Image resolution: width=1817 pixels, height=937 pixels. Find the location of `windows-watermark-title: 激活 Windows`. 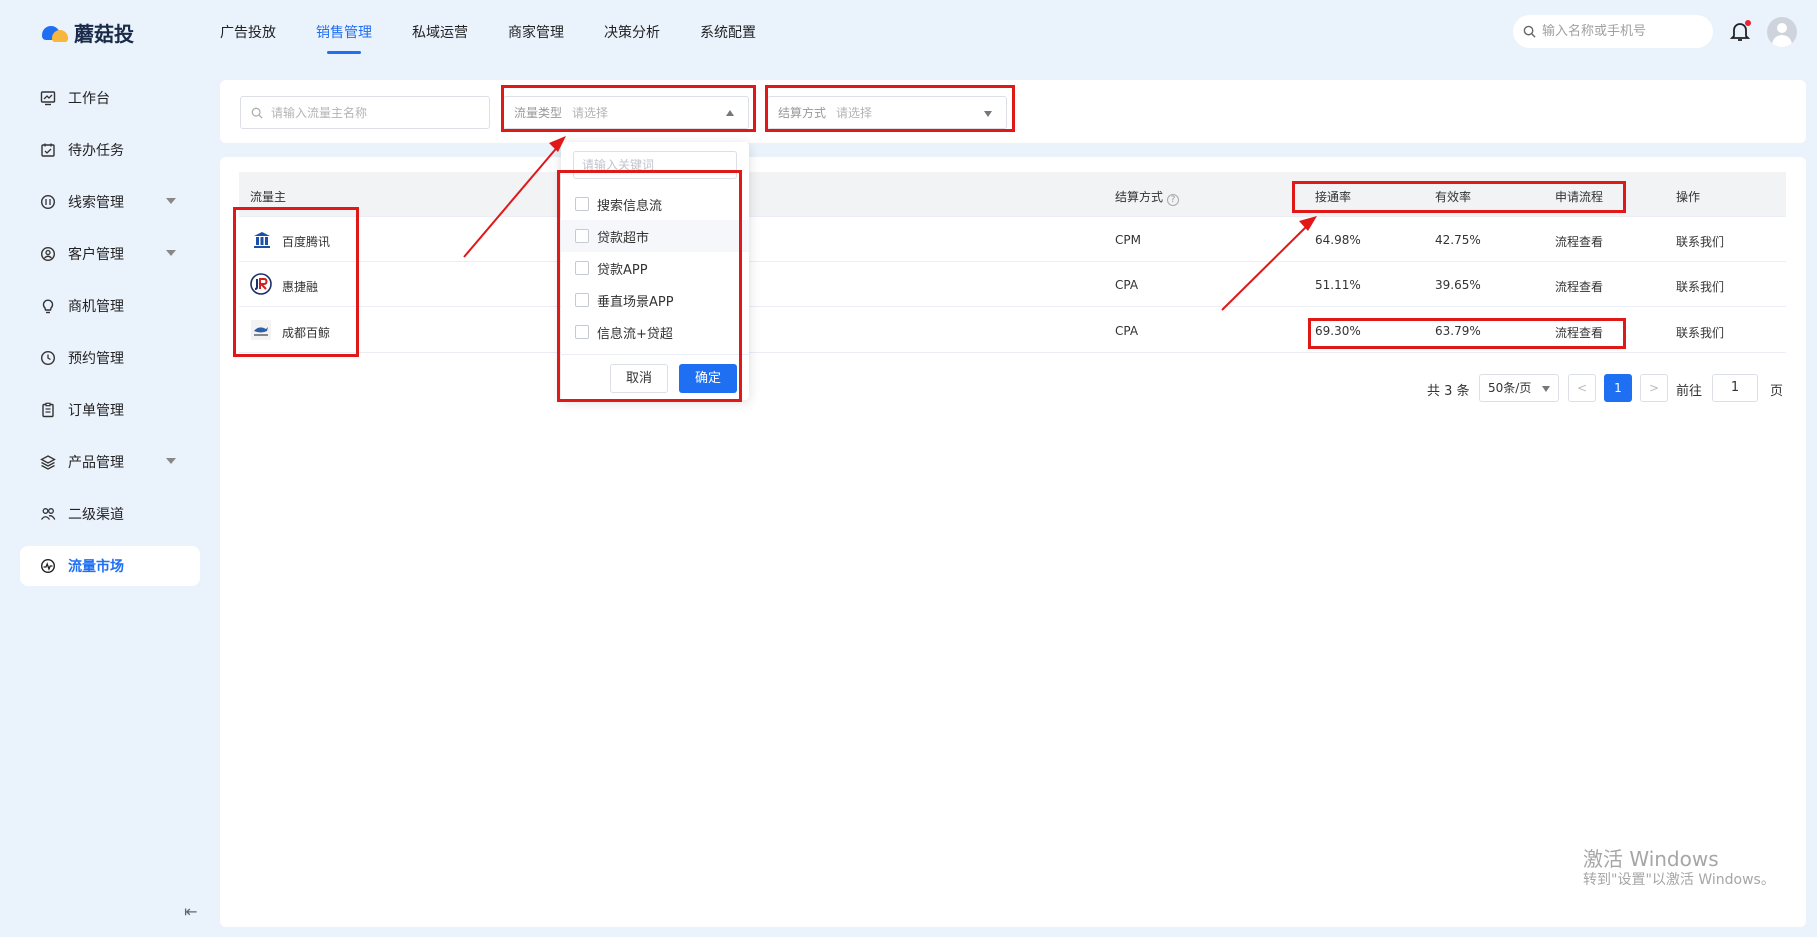

windows-watermark-title: 激活 Windows is located at coordinates (1651, 859).